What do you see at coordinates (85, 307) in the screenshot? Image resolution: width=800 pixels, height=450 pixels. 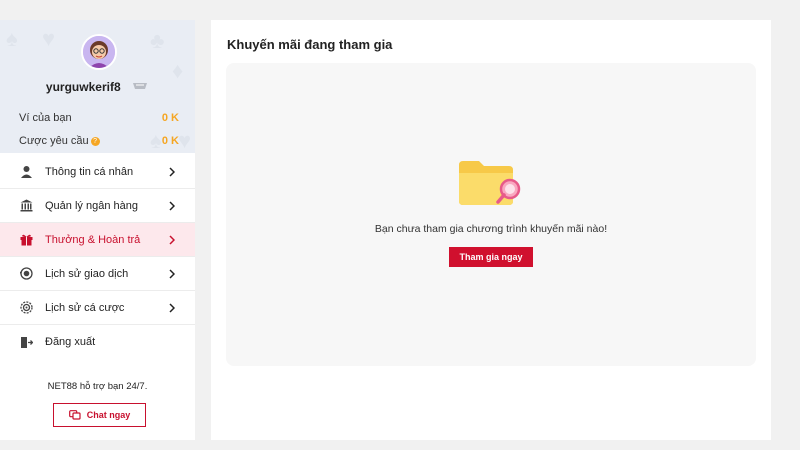 I see `sidebar-item-label: Lịch sử cá cược` at bounding box center [85, 307].